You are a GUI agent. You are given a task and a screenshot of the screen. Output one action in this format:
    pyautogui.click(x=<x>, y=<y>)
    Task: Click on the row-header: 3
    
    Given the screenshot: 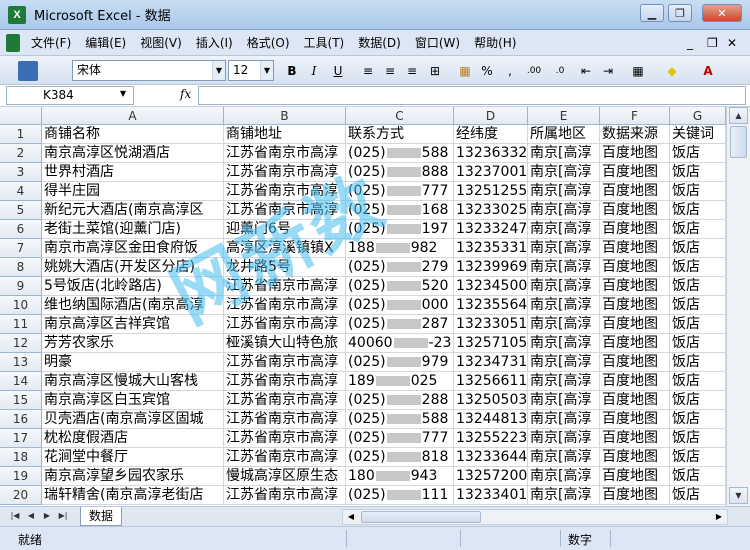 What is the action you would take?
    pyautogui.click(x=21, y=172)
    